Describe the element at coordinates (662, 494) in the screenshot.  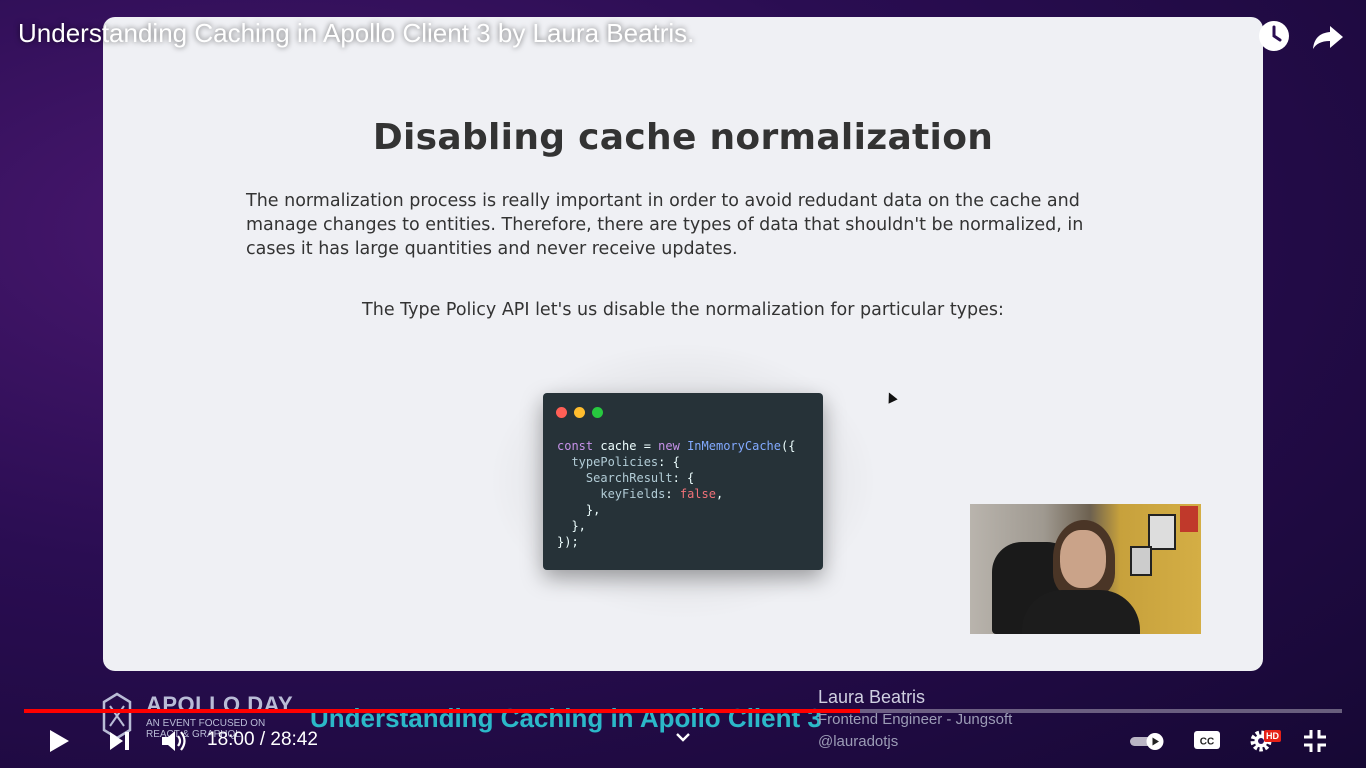
I see `code-line: keyFields: false,` at that location.